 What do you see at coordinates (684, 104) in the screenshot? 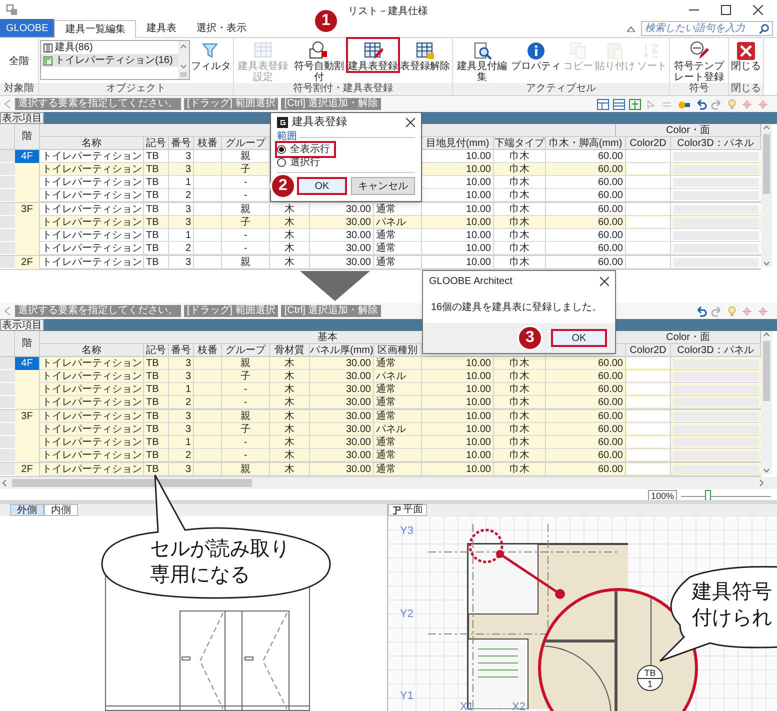
I see `color-tool-icon` at bounding box center [684, 104].